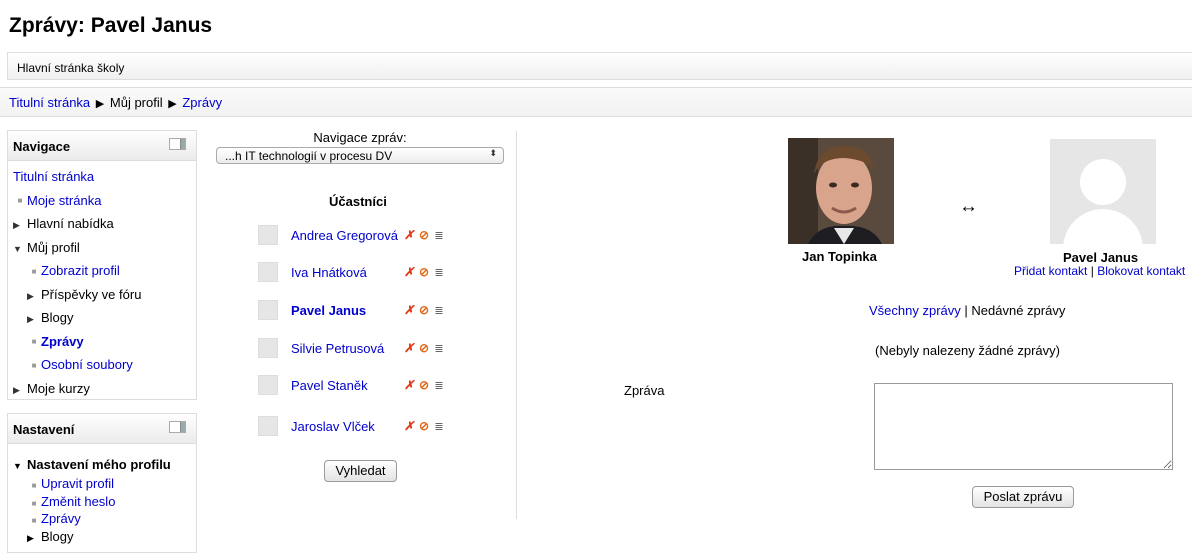 This screenshot has width=1192, height=553. Describe the element at coordinates (104, 320) in the screenshot. I see `nav-item-blogs: ▶ Blogy` at that location.